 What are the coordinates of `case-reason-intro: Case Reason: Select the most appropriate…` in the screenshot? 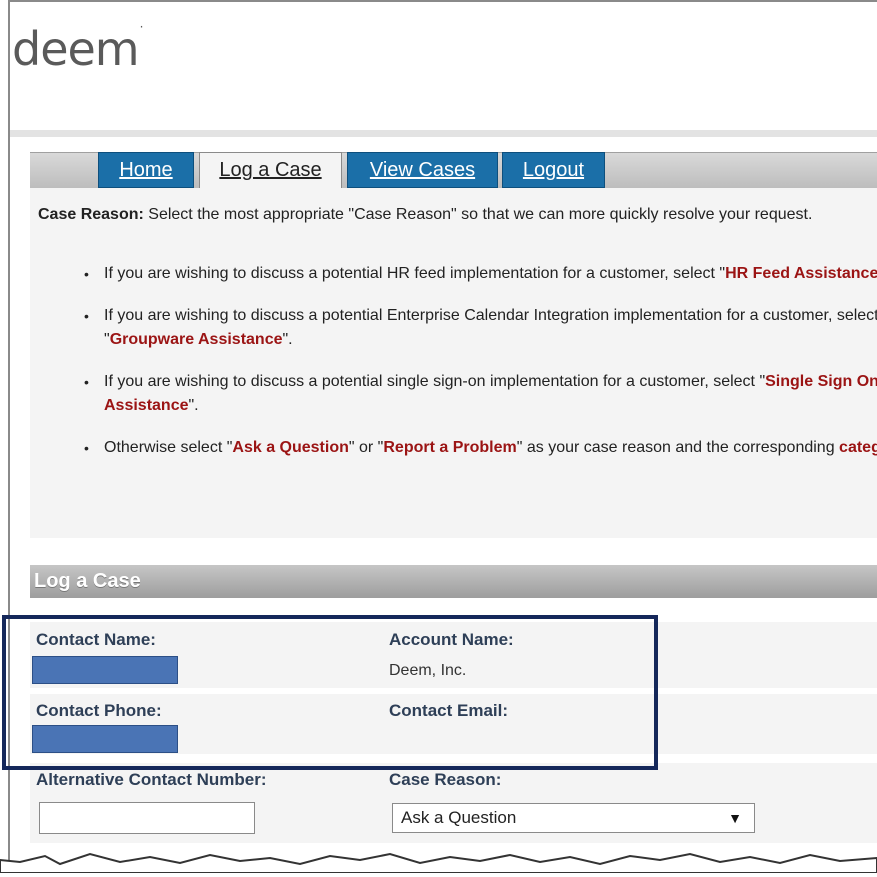 It's located at (455, 215).